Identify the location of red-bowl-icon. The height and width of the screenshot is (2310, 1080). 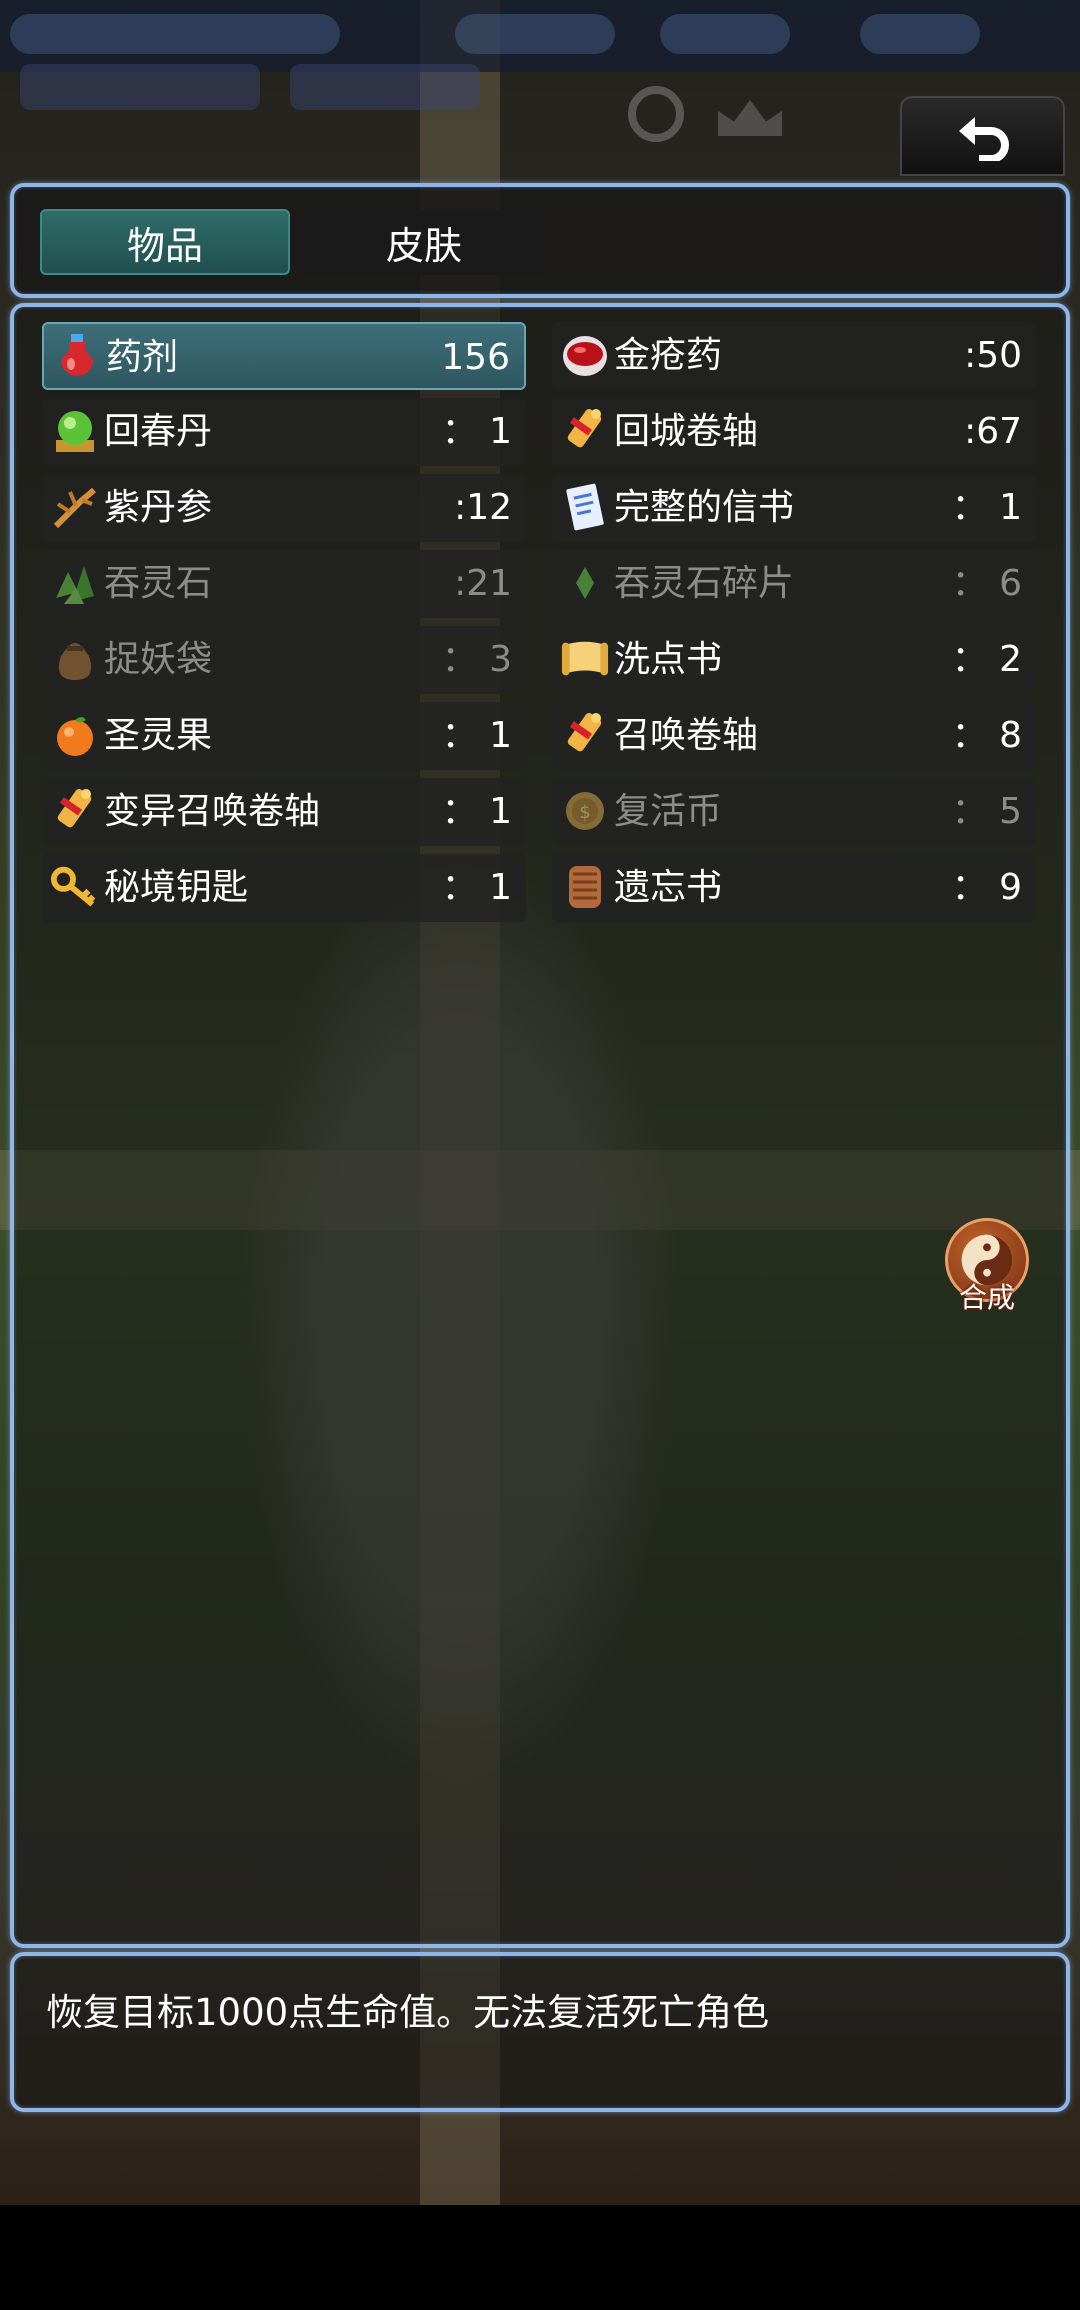
(585, 355).